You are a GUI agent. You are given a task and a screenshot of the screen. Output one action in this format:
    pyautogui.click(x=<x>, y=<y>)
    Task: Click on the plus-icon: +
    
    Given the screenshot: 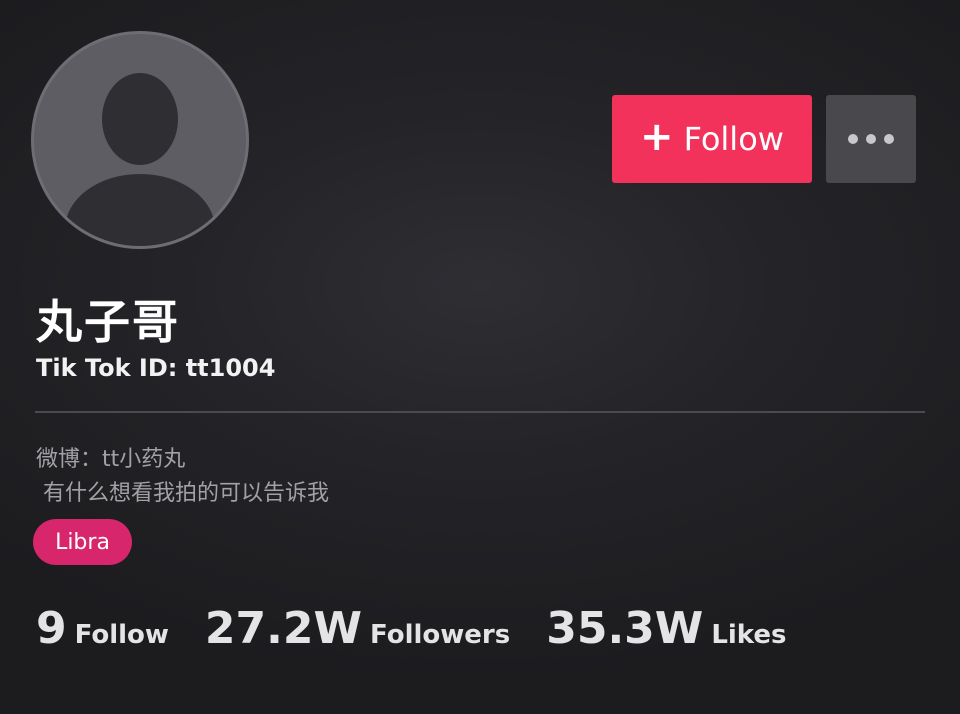 What is the action you would take?
    pyautogui.click(x=657, y=137)
    